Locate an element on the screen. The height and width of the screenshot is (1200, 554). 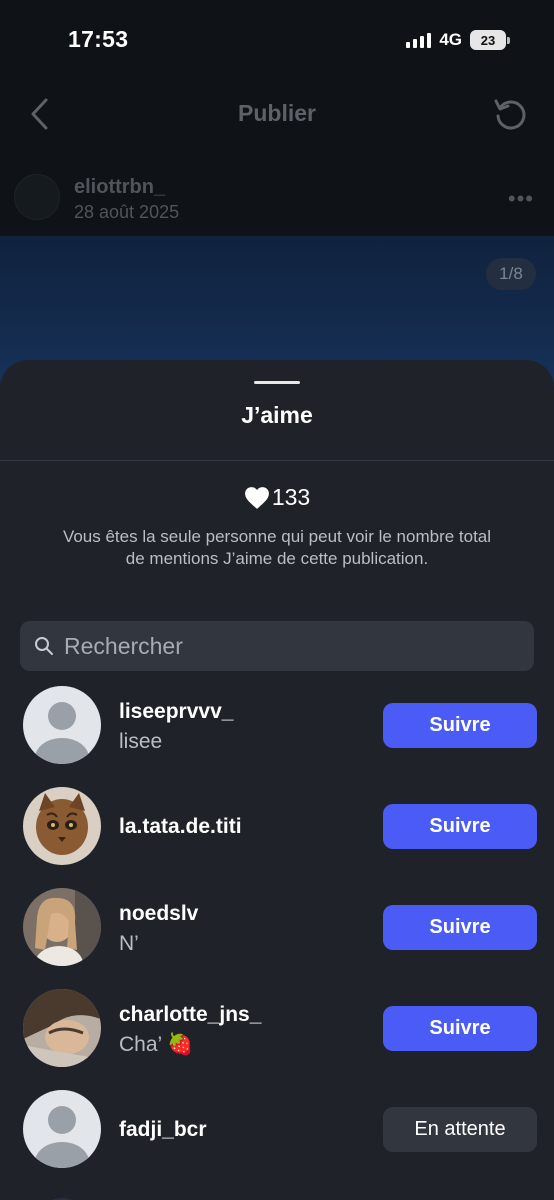
username: charlotte_jns_ is located at coordinates (190, 1015).